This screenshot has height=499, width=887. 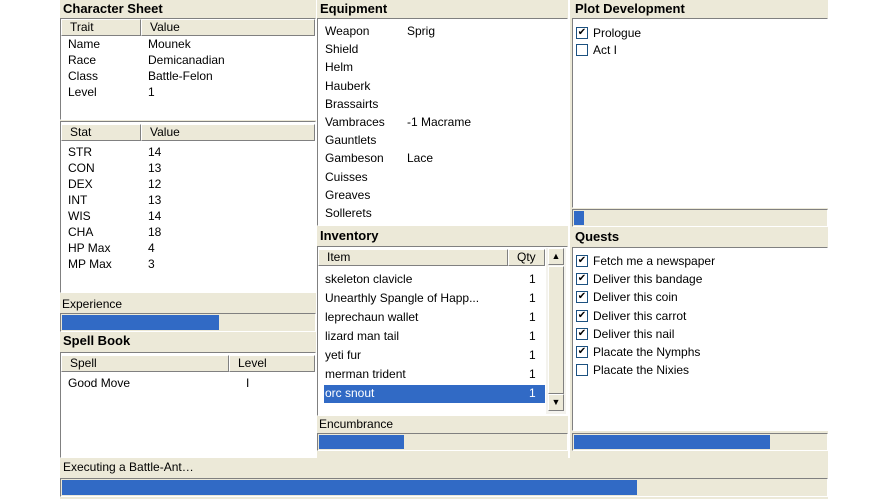 I want to click on spell-level-column-header: Level, so click(x=272, y=363).